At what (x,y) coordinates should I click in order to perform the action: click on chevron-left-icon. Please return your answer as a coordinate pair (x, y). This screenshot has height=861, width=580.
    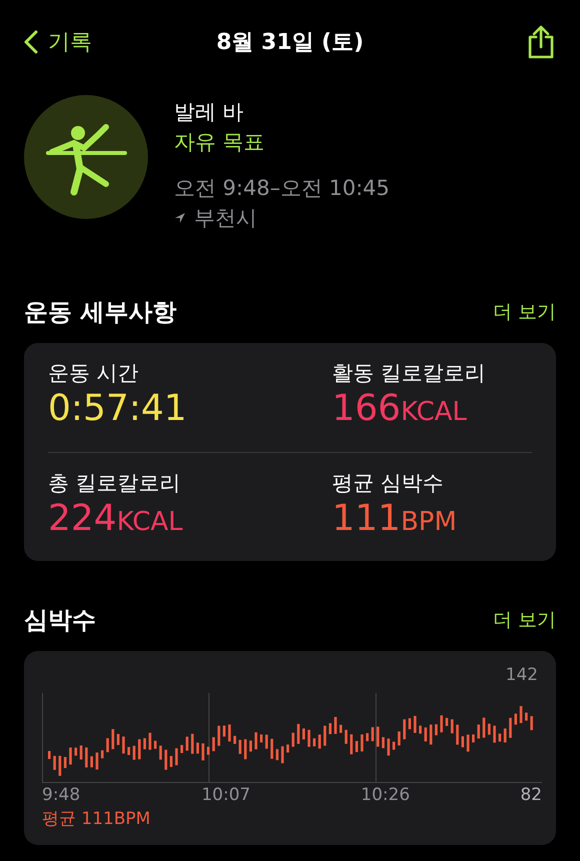
    Looking at the image, I should click on (31, 42).